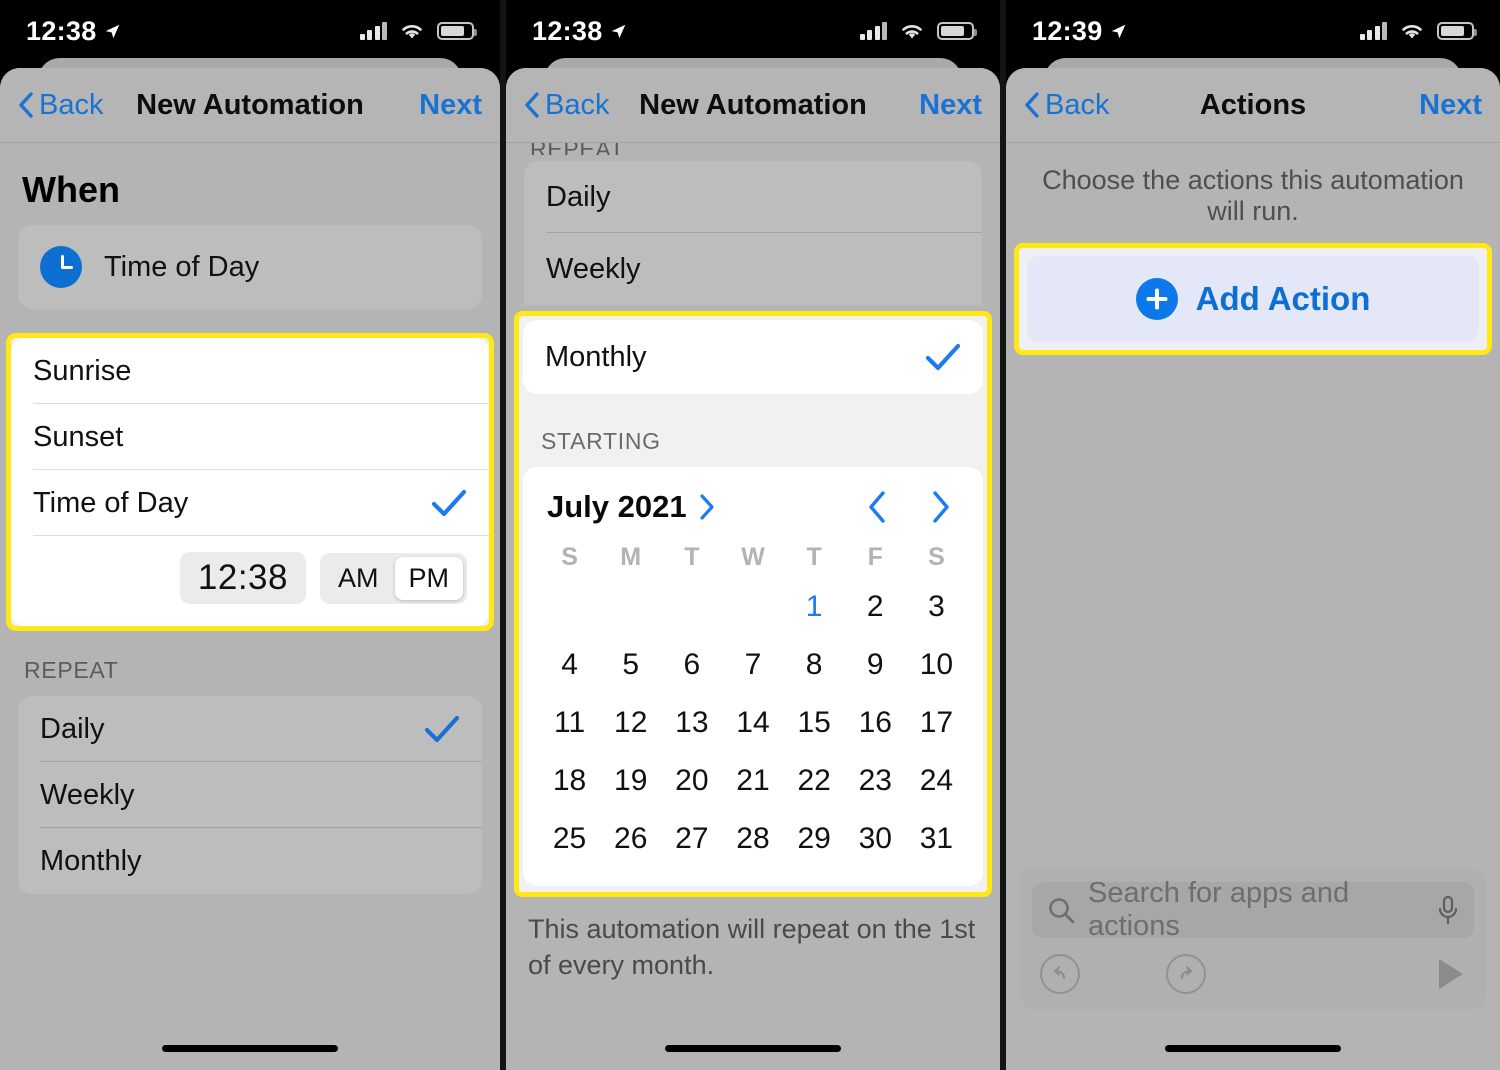  I want to click on calendar-day-label: 4, so click(569, 664).